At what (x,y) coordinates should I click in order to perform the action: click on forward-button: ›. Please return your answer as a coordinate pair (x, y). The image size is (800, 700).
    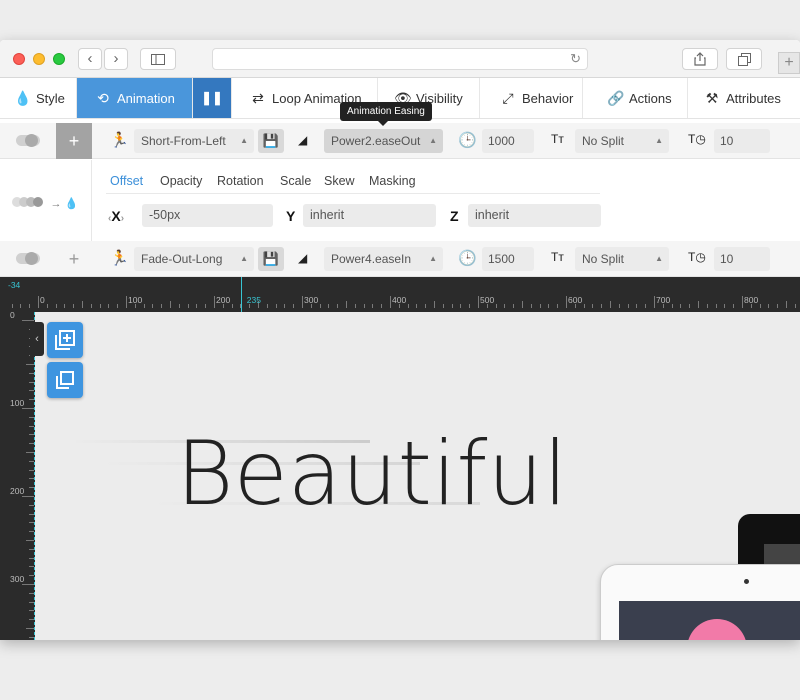
    Looking at the image, I should click on (116, 59).